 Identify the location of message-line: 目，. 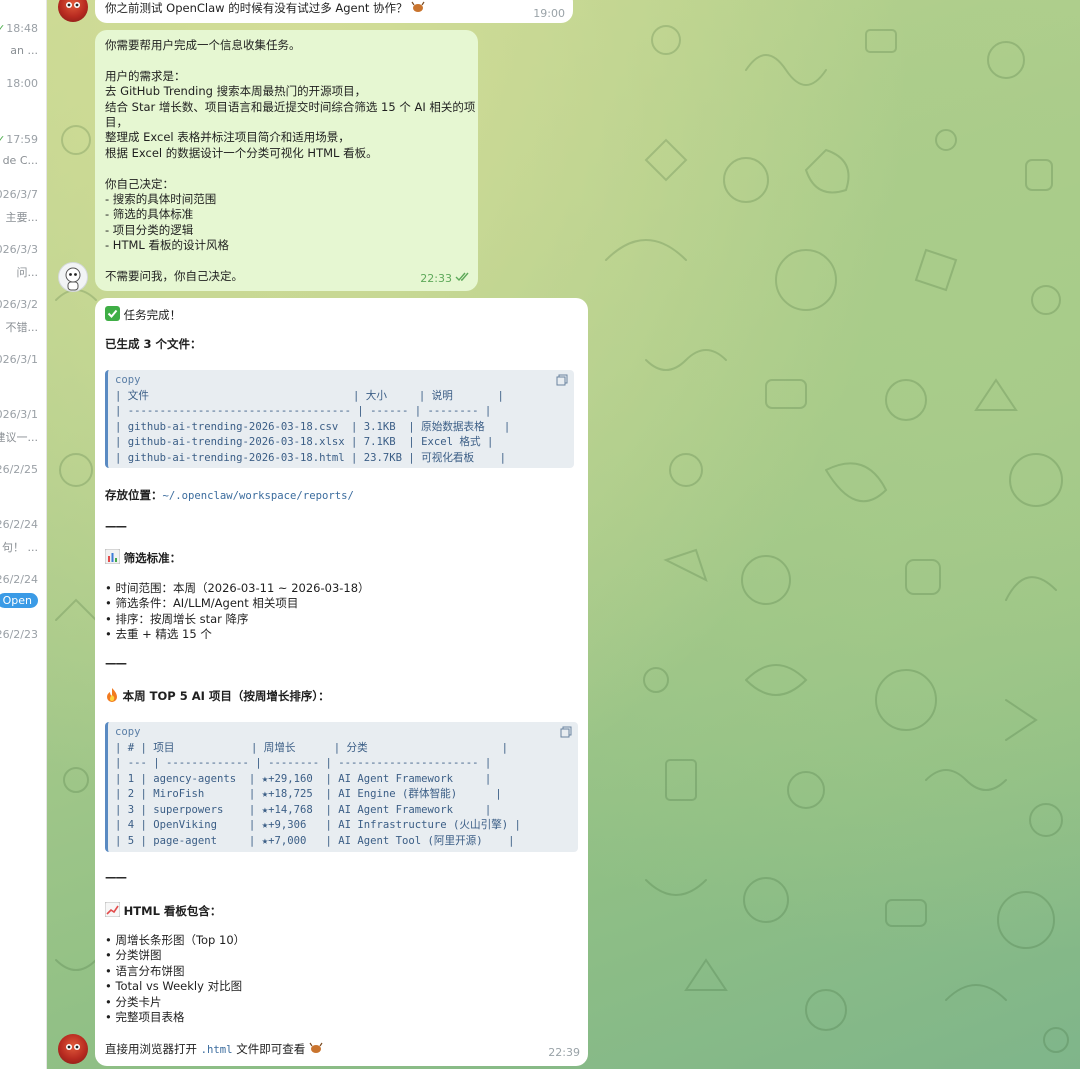
(116, 122).